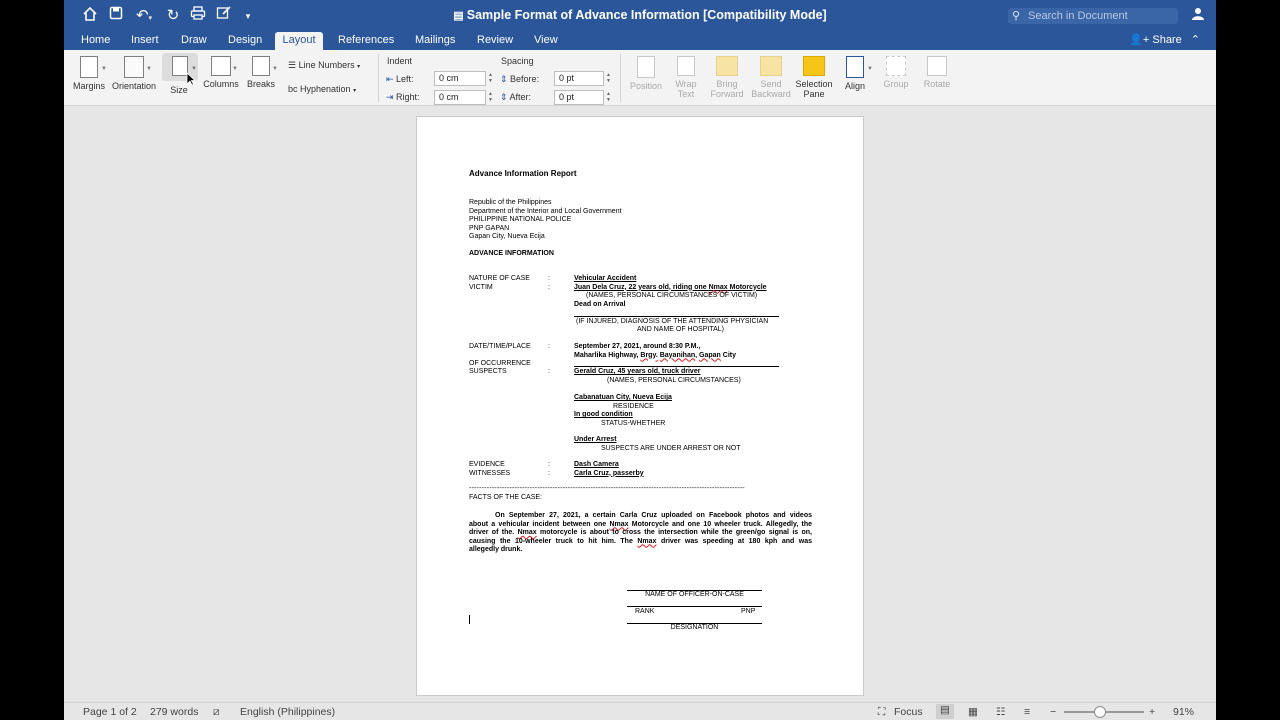  Describe the element at coordinates (324, 65) in the screenshot. I see `line-numbers-button: ☰ Line Numbers ▾` at that location.